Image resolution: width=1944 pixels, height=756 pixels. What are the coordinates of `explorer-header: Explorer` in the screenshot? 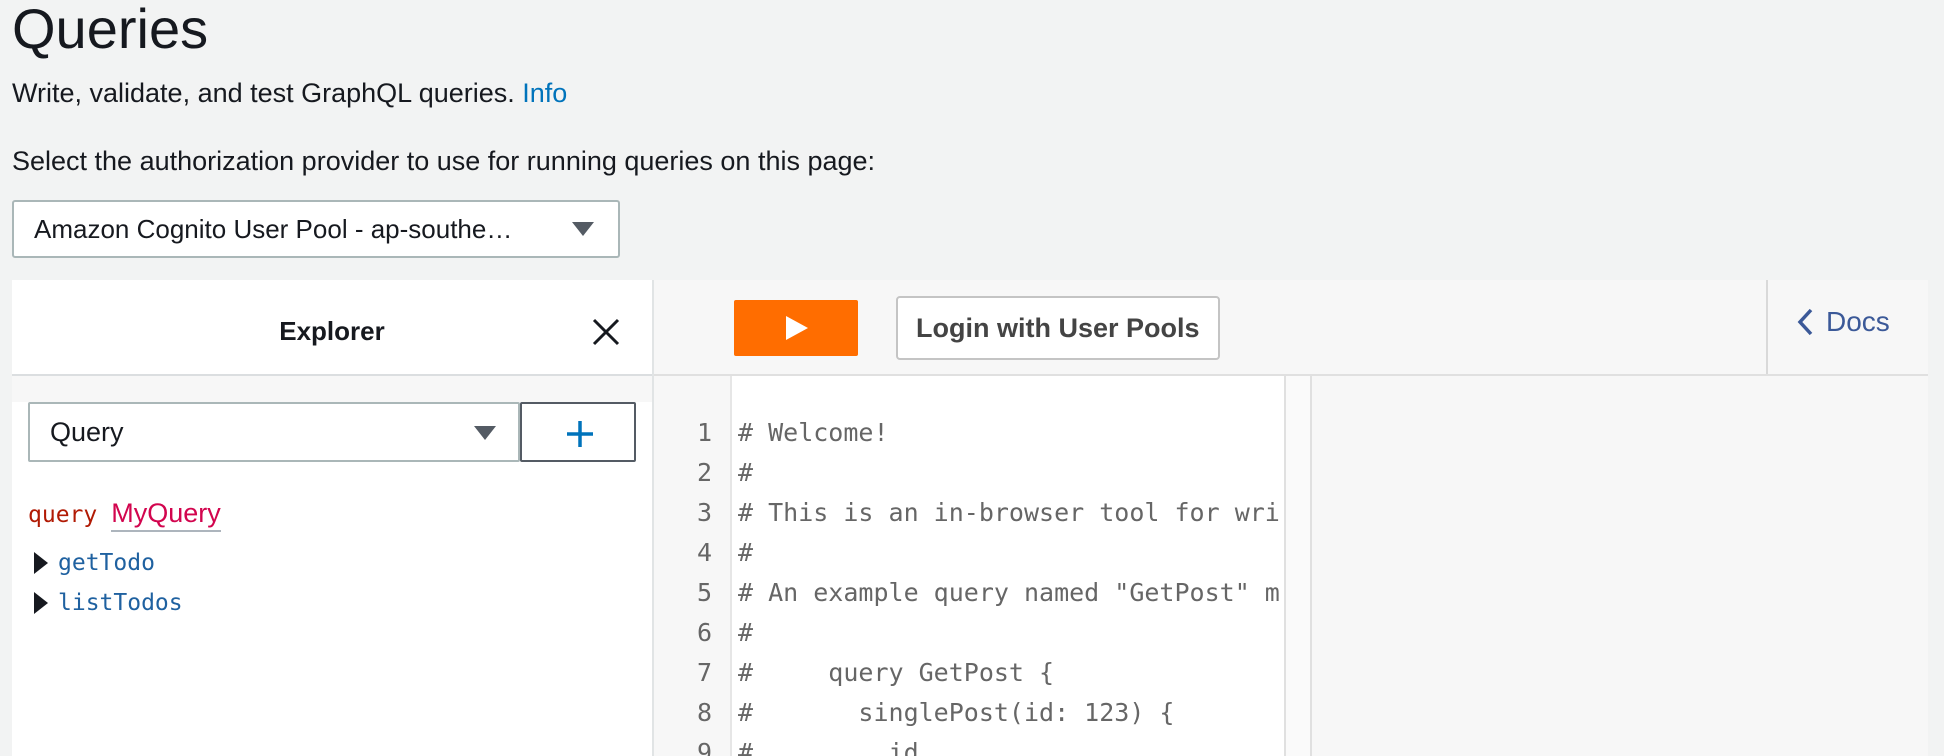 It's located at (332, 328).